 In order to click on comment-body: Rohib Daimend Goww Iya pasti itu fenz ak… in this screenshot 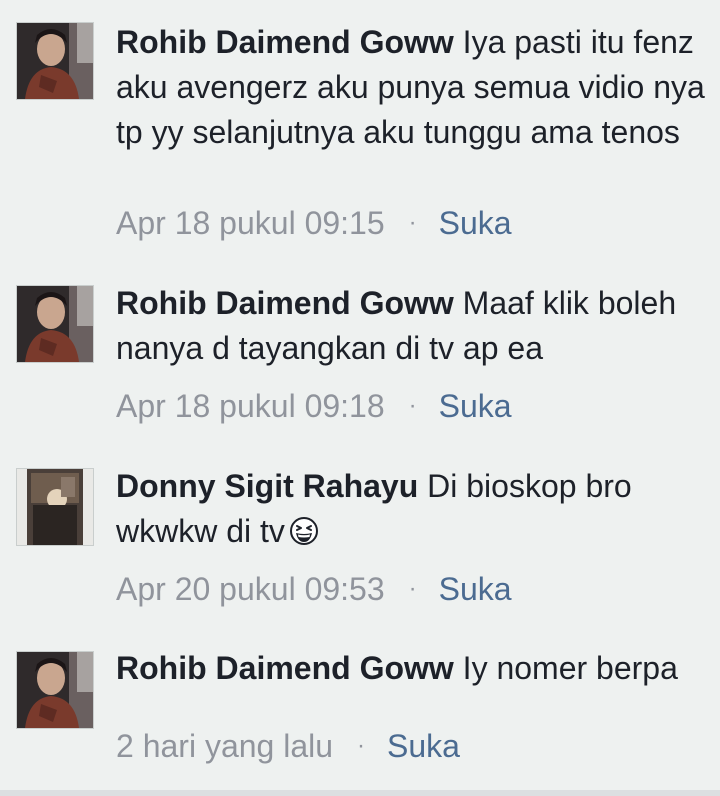, I will do `click(414, 87)`.